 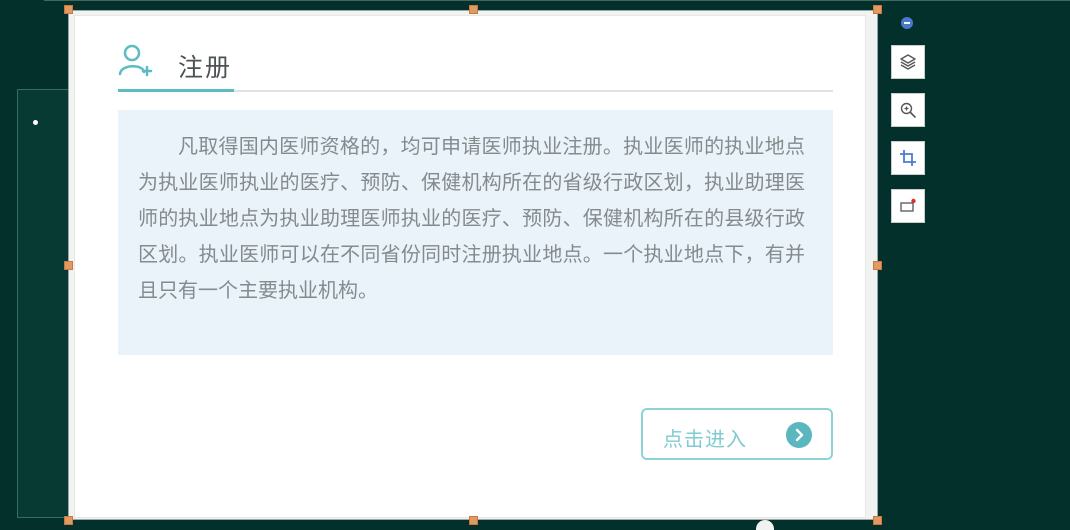 I want to click on user-add-icon, so click(x=135, y=60).